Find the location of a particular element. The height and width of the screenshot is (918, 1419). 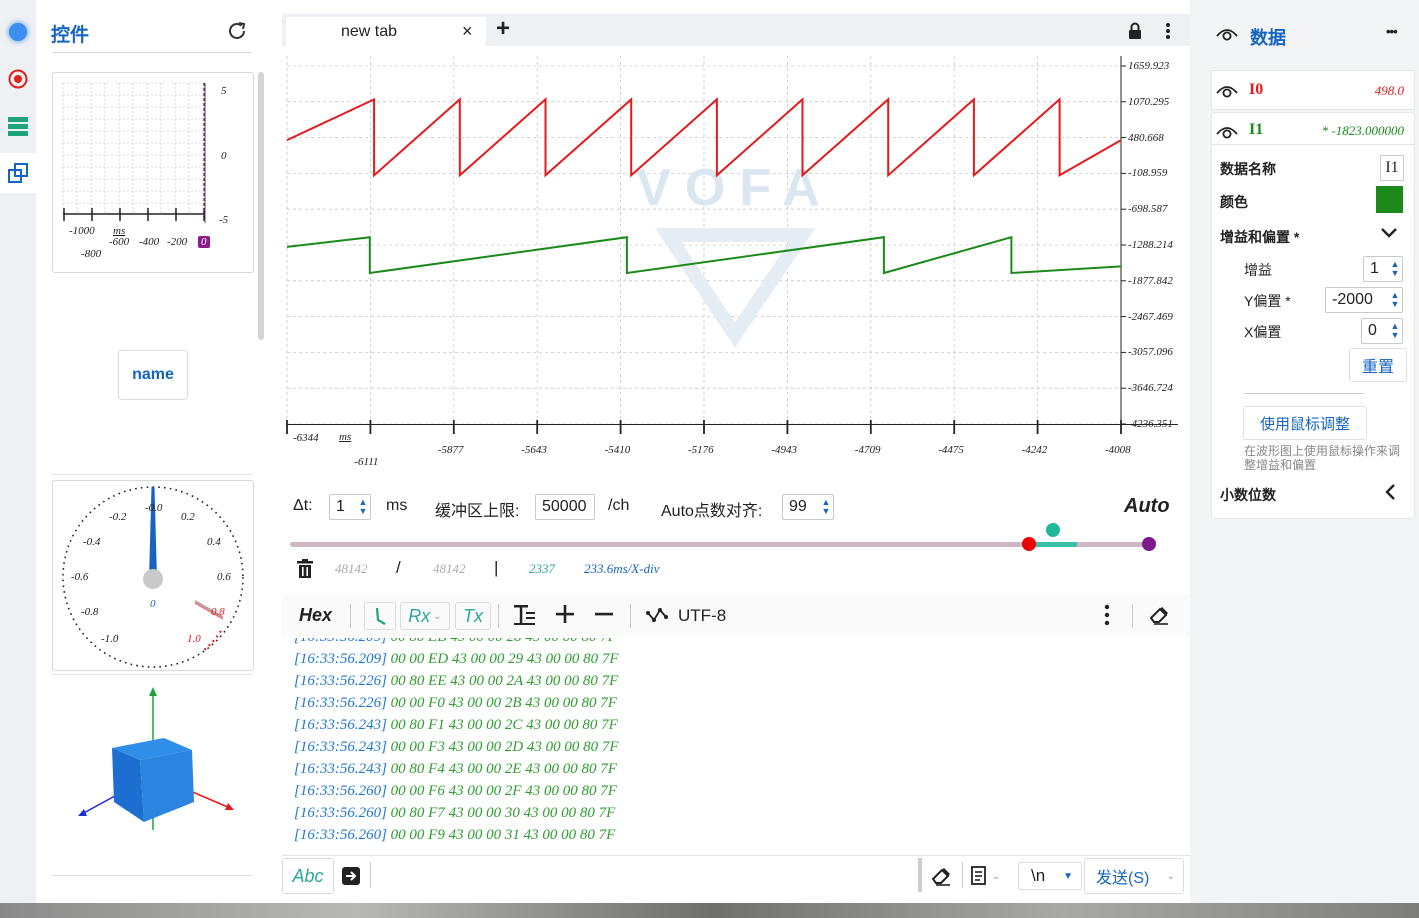

dt-unit: ms is located at coordinates (397, 505).